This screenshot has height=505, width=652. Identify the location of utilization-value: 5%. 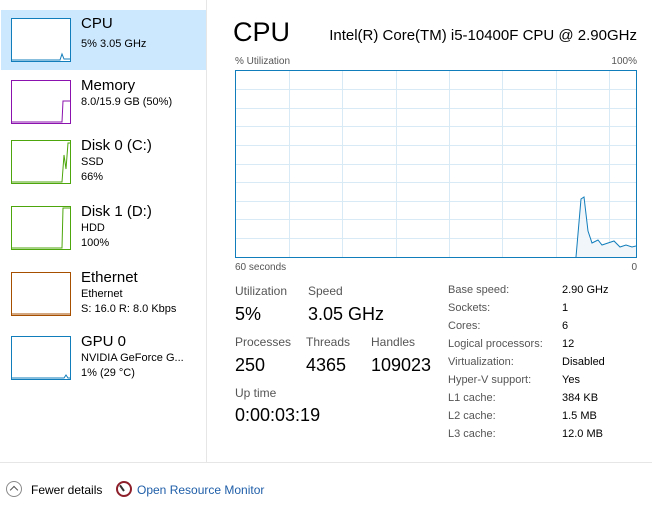
(248, 314).